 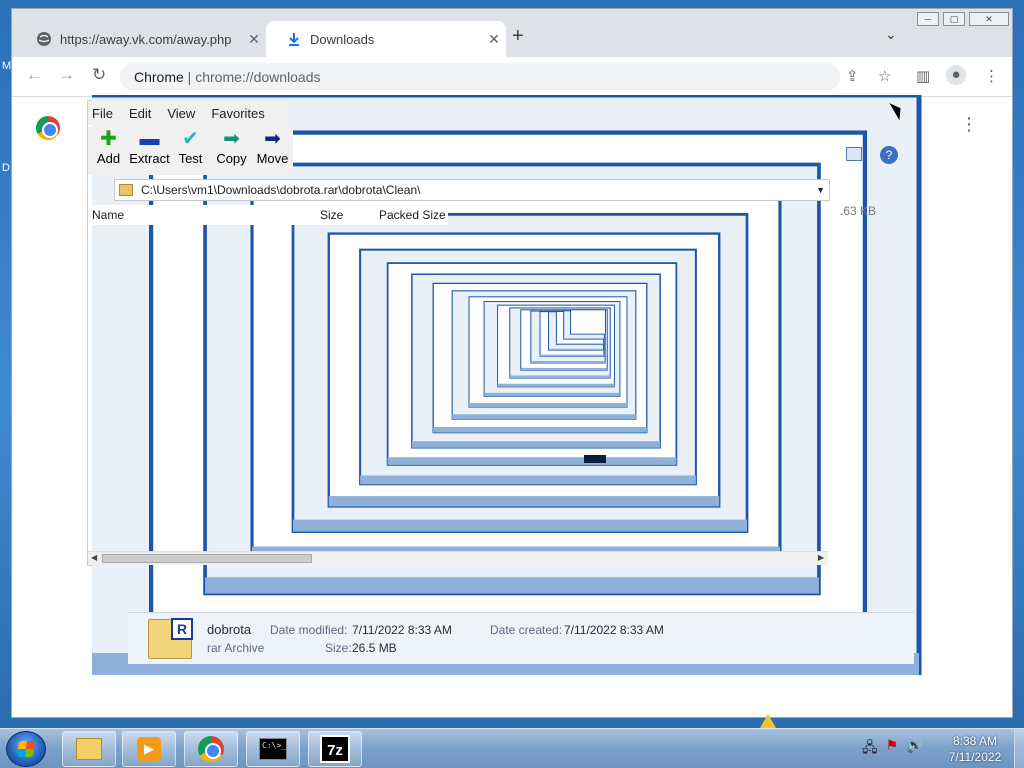 What do you see at coordinates (914, 749) in the screenshot?
I see `volume-icon: 🔊` at bounding box center [914, 749].